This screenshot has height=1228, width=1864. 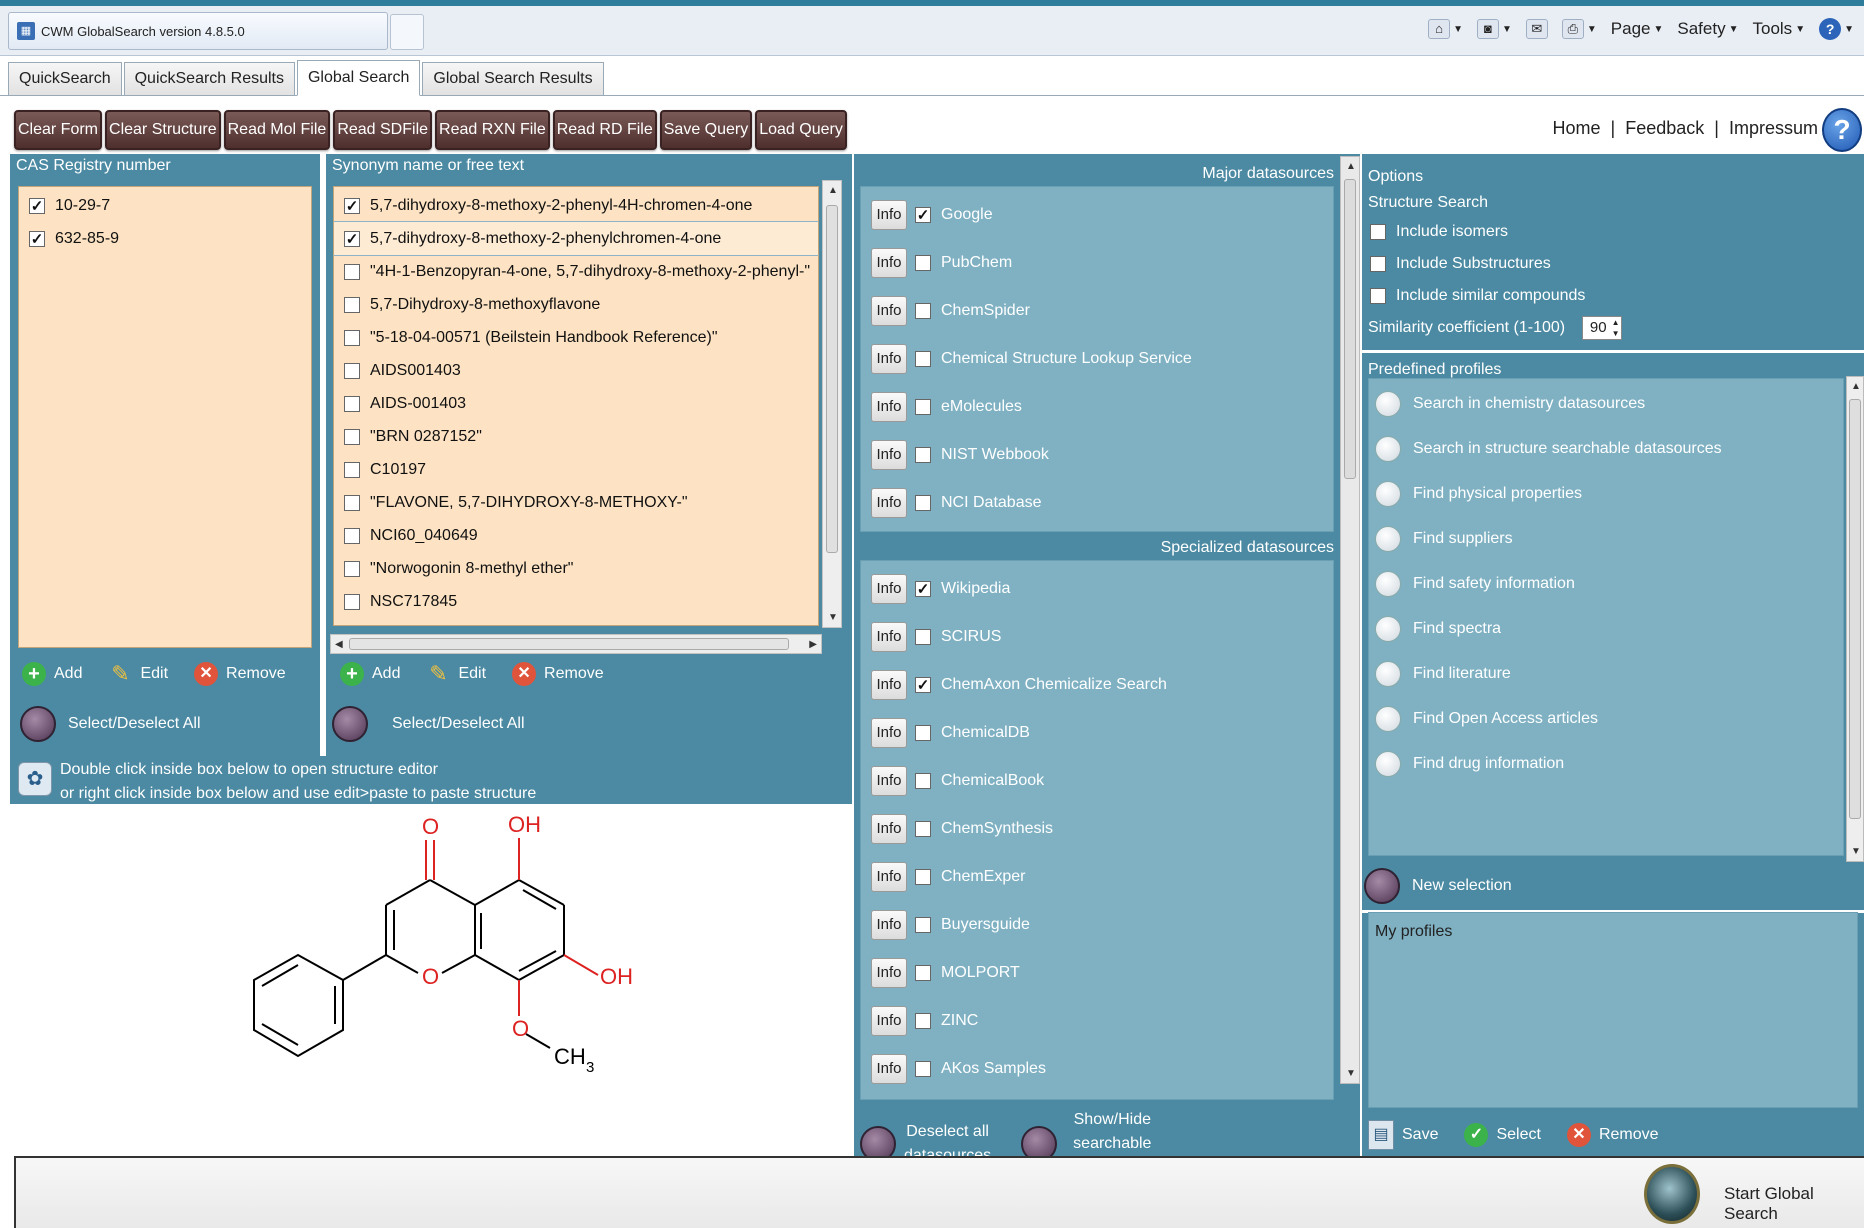 I want to click on start-search-icon, so click(x=1672, y=1194).